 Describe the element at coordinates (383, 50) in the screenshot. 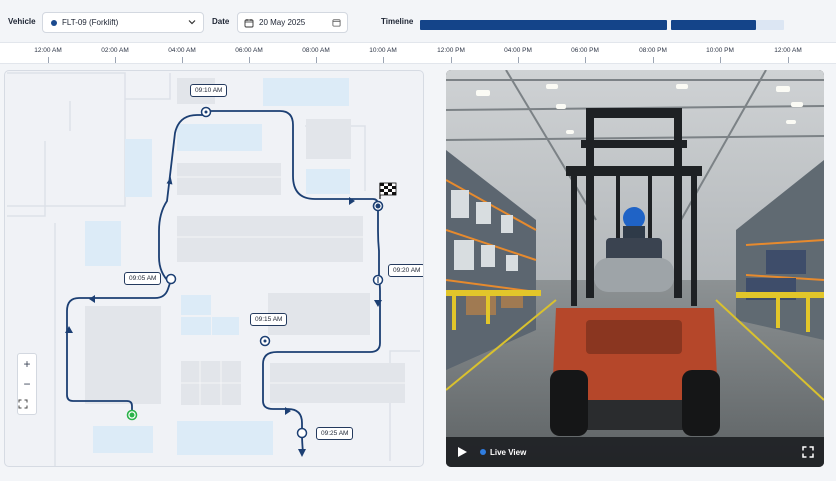

I see `ruler-tick-label: 10:00 AM` at that location.